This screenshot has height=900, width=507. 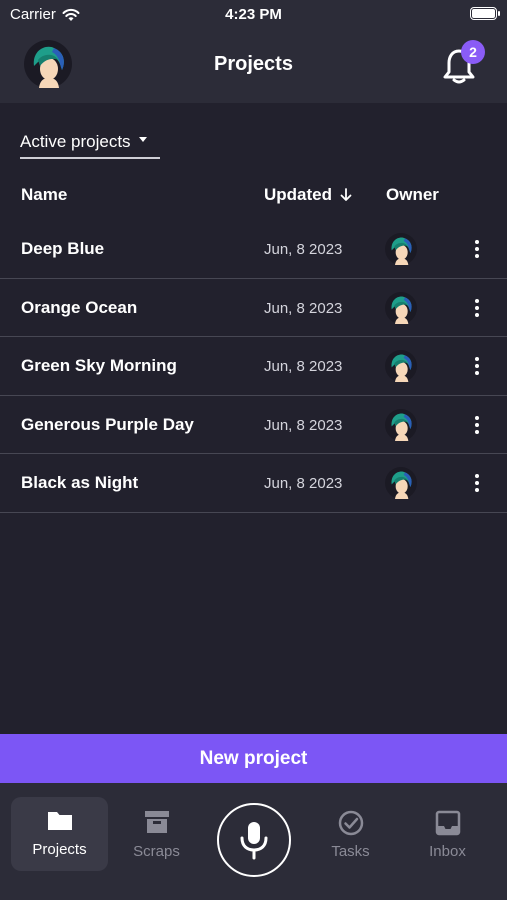 What do you see at coordinates (253, 758) in the screenshot?
I see `new-project-button: New project` at bounding box center [253, 758].